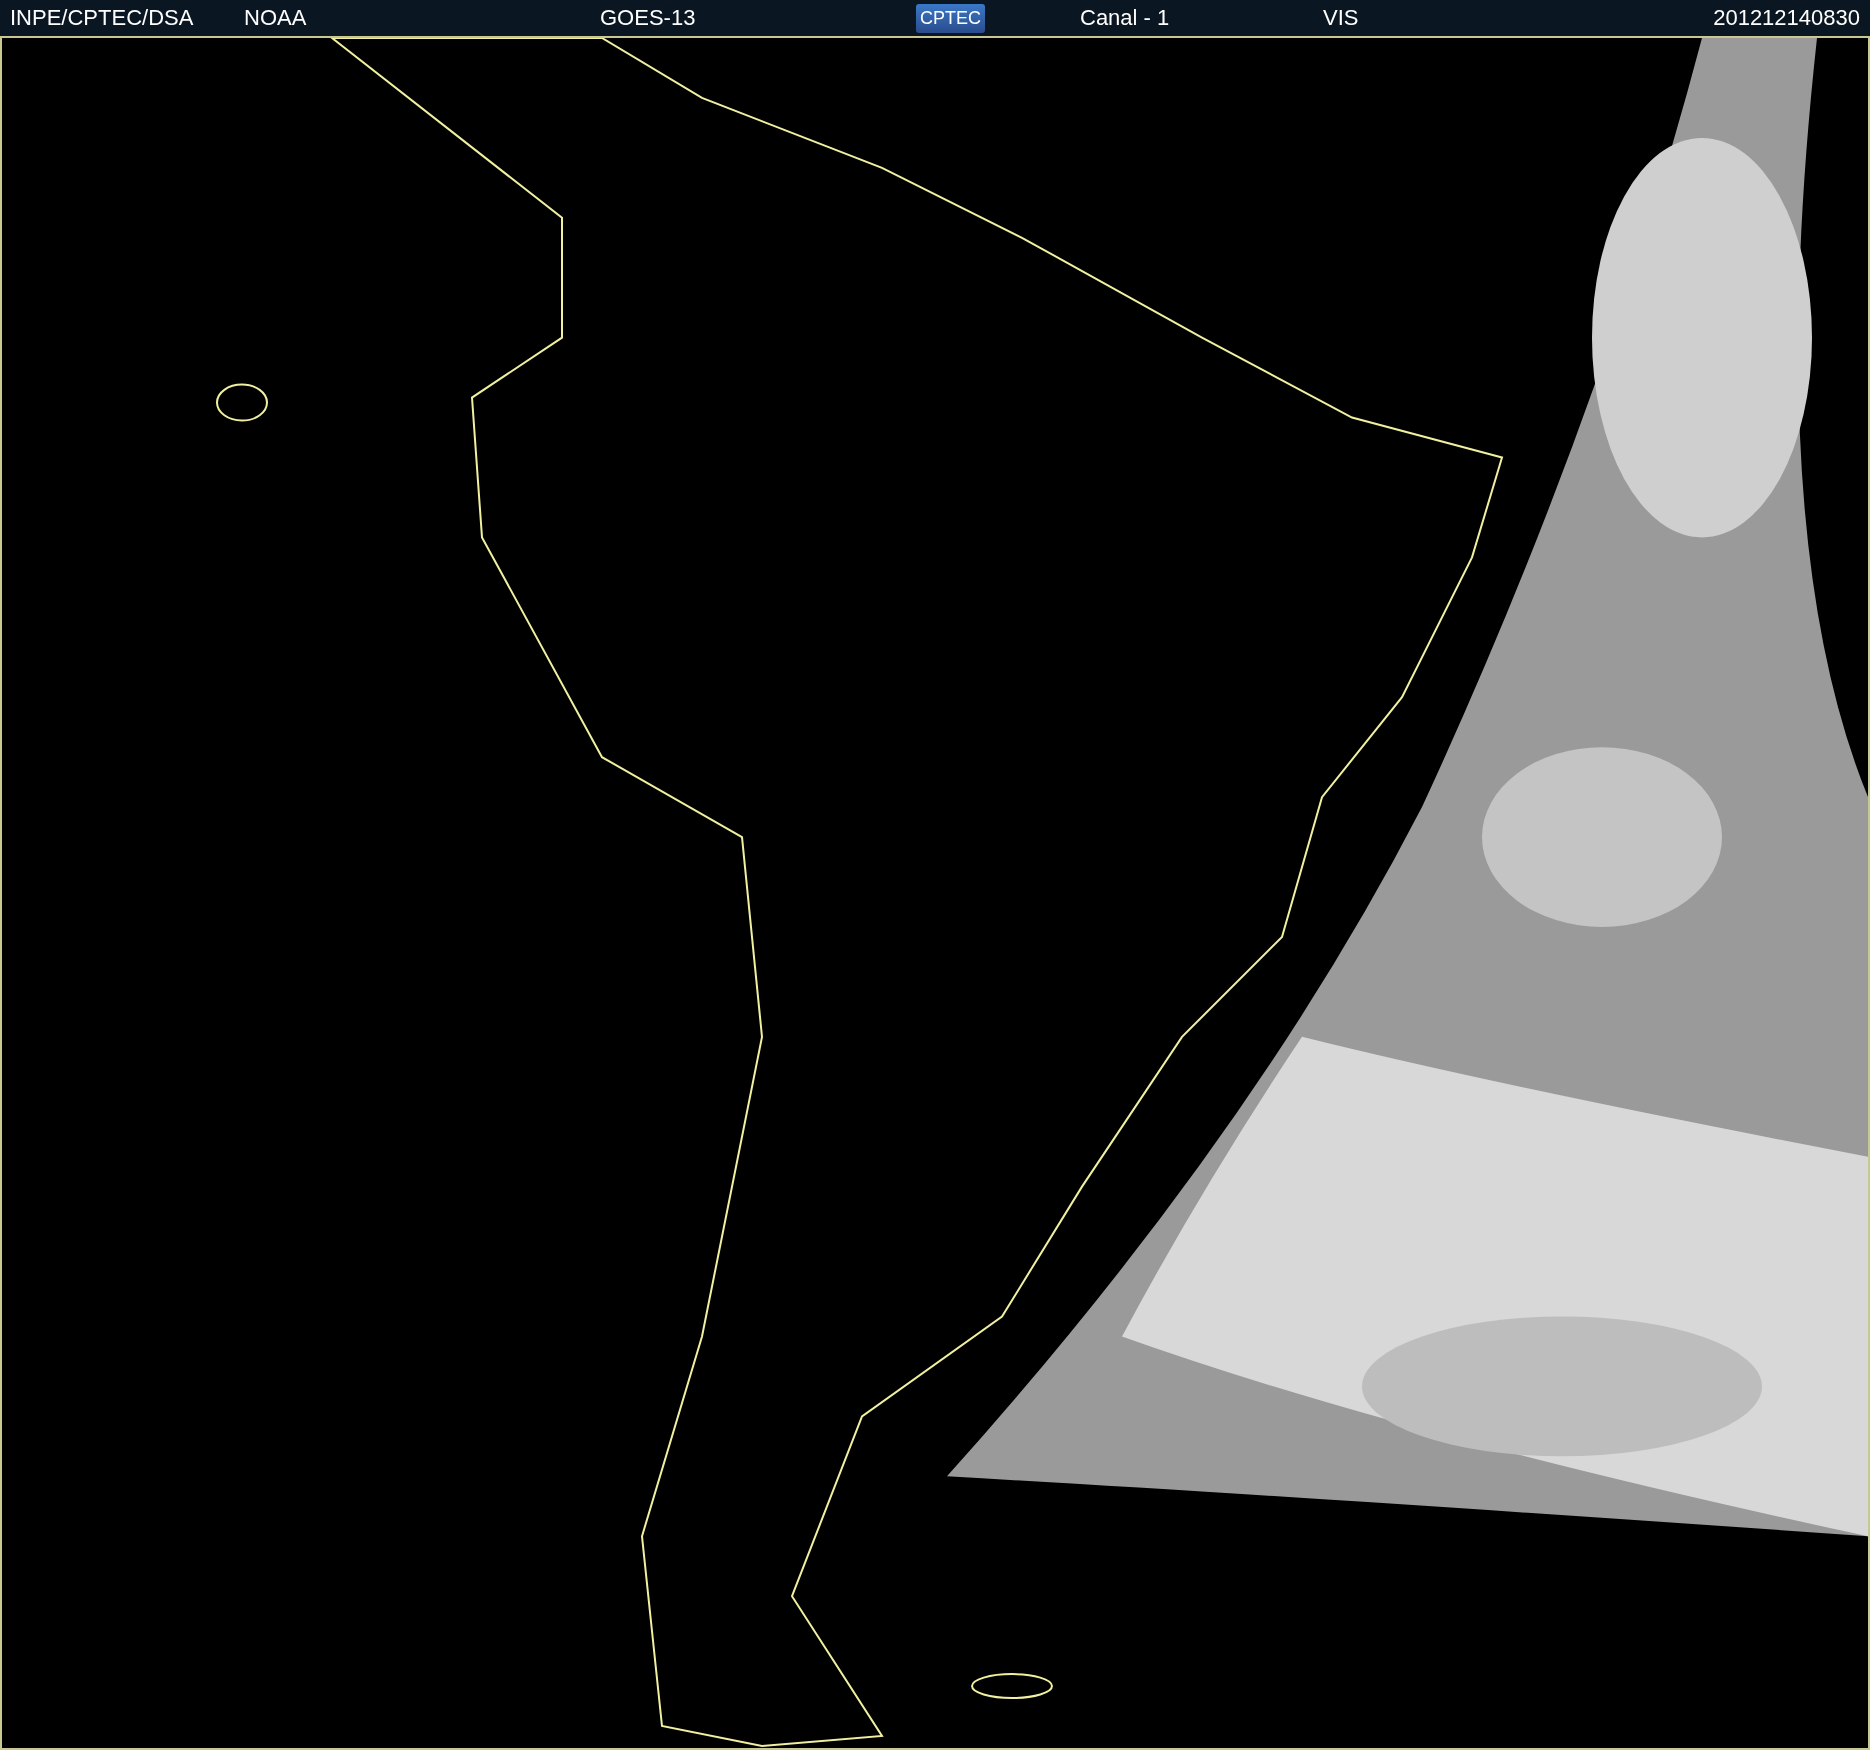 This screenshot has height=1750, width=1870. What do you see at coordinates (1786, 18) in the screenshot?
I see `timestamp: 201212140830` at bounding box center [1786, 18].